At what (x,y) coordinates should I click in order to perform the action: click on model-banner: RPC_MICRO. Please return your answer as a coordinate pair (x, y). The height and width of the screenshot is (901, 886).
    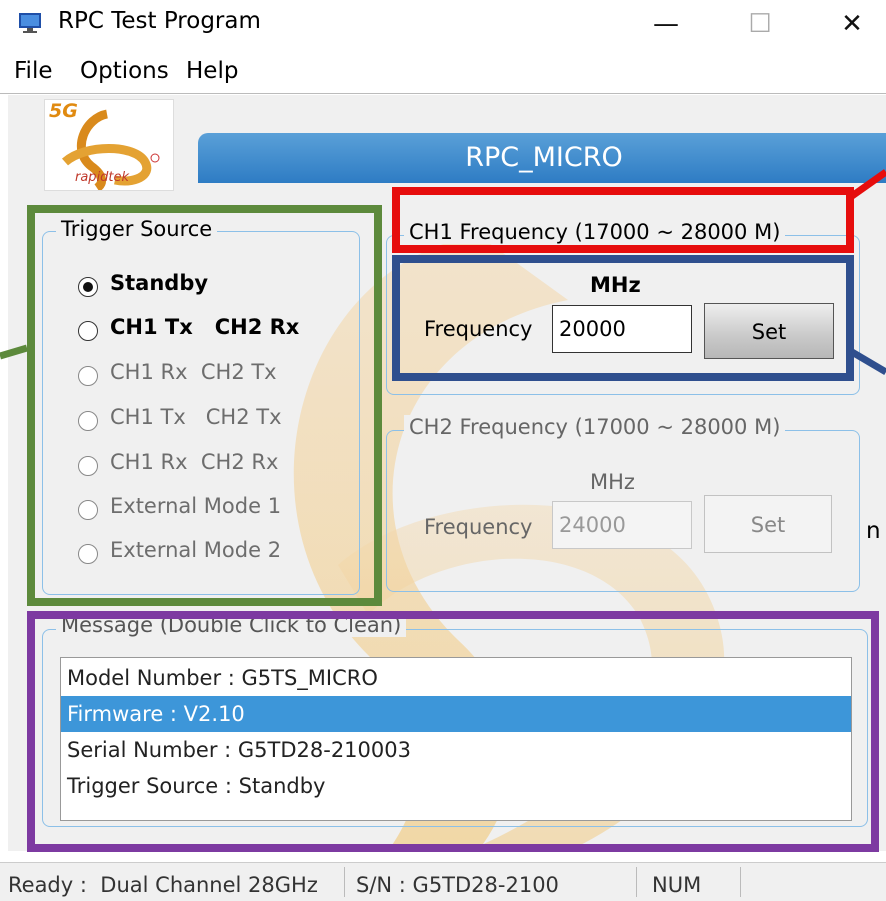
    Looking at the image, I should click on (542, 158).